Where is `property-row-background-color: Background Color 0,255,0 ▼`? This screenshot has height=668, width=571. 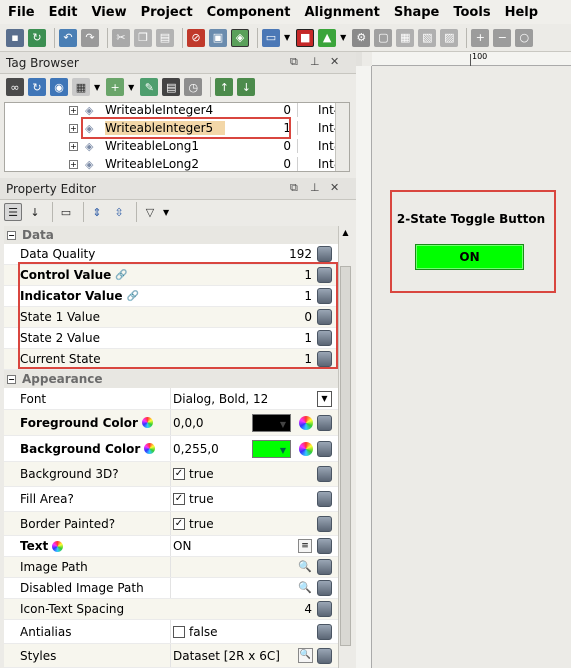 property-row-background-color: Background Color 0,255,0 ▼ is located at coordinates (171, 449).